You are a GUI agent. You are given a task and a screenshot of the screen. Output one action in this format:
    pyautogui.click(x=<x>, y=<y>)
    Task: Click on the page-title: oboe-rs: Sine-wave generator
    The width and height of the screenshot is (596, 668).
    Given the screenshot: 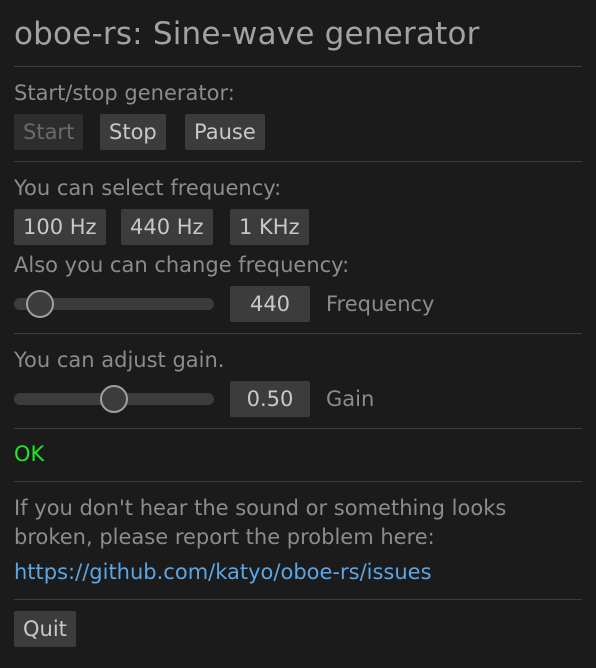 What is the action you would take?
    pyautogui.click(x=247, y=34)
    